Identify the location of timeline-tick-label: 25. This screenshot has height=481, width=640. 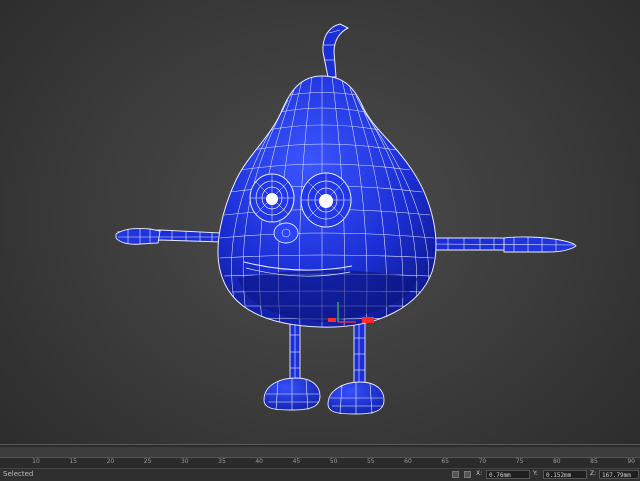
(147, 461).